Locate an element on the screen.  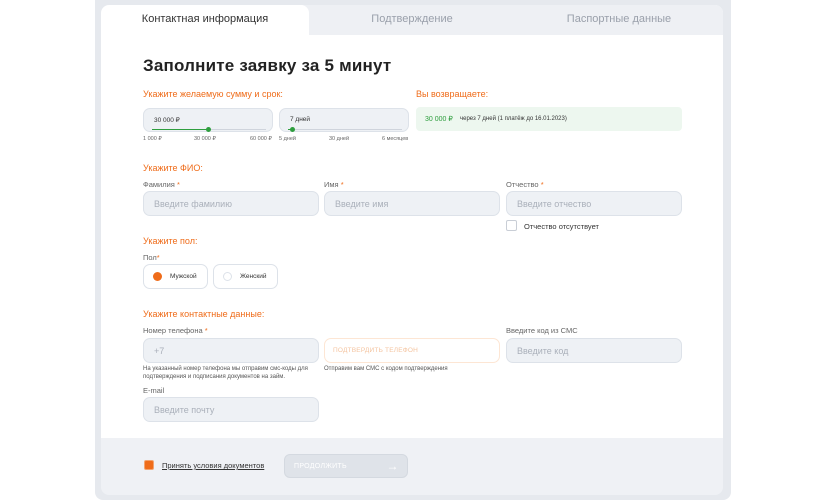
term-slider-thumb is located at coordinates (292, 129).